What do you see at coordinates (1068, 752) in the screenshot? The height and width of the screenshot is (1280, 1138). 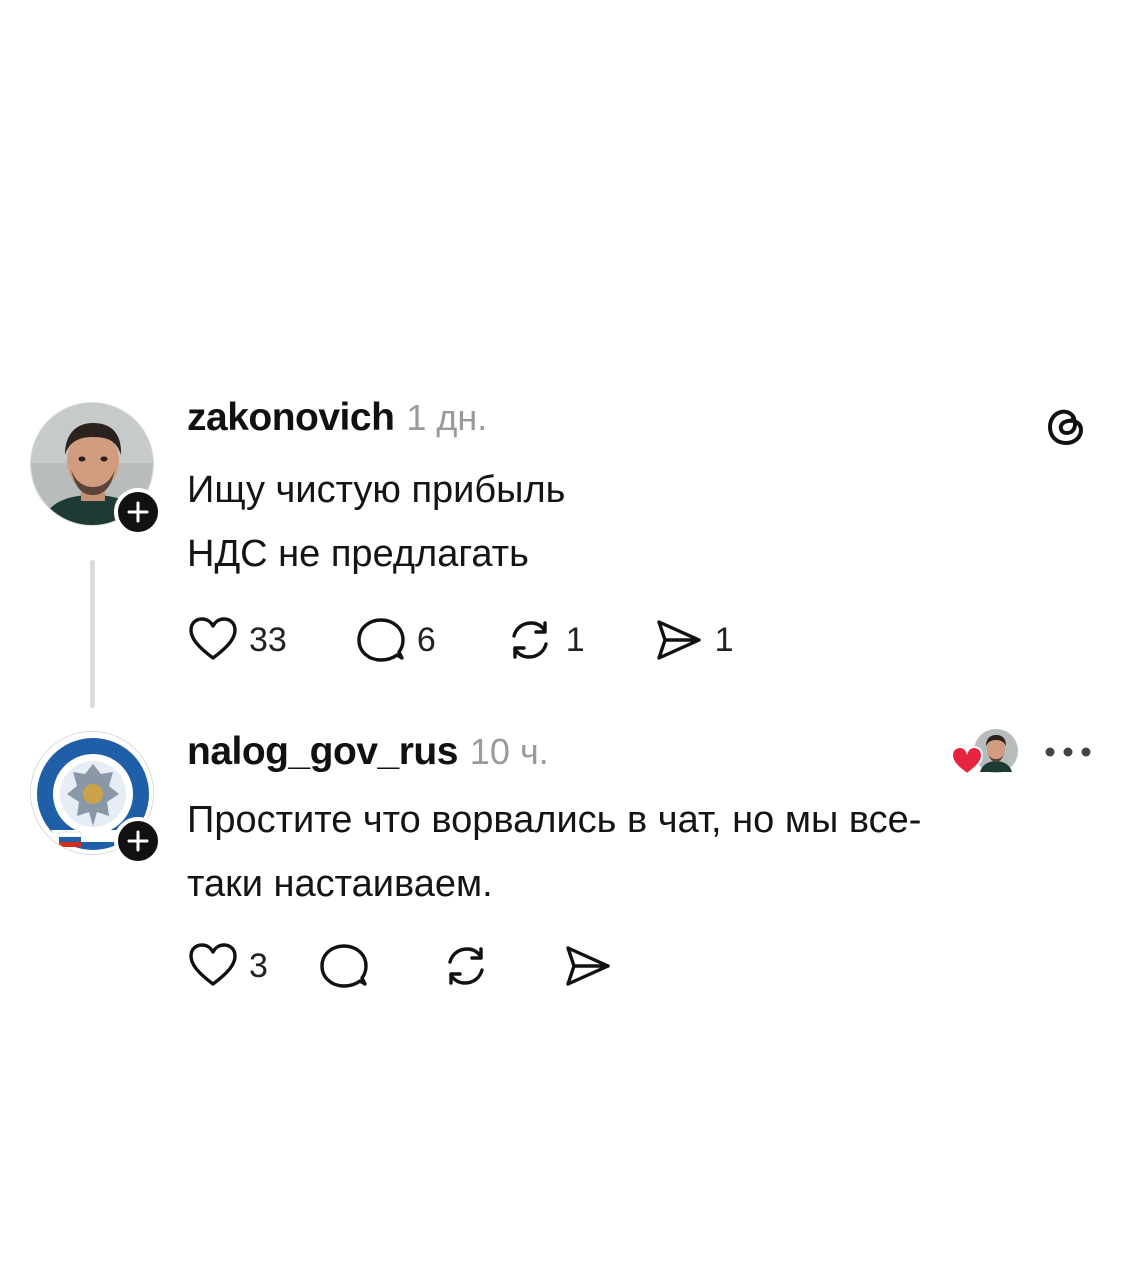 I see `more-options-icon` at bounding box center [1068, 752].